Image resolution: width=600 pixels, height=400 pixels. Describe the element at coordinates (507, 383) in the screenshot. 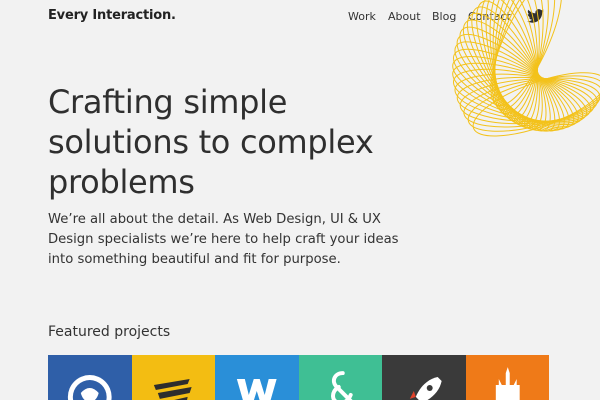

I see `castle-icon` at that location.